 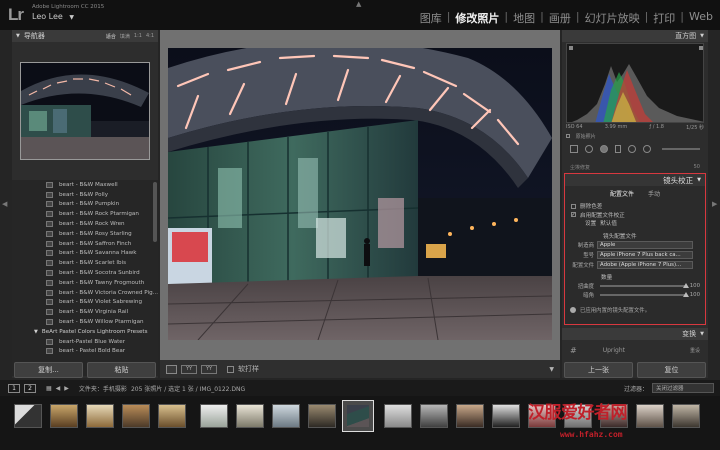 I want to click on presets-scrollbar, so click(x=155, y=212).